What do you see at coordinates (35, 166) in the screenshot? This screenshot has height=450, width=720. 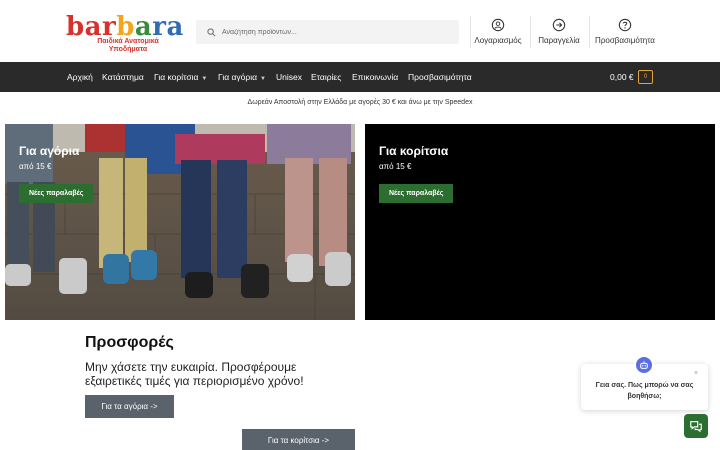 I see `hero-price-boys: από 15 €` at bounding box center [35, 166].